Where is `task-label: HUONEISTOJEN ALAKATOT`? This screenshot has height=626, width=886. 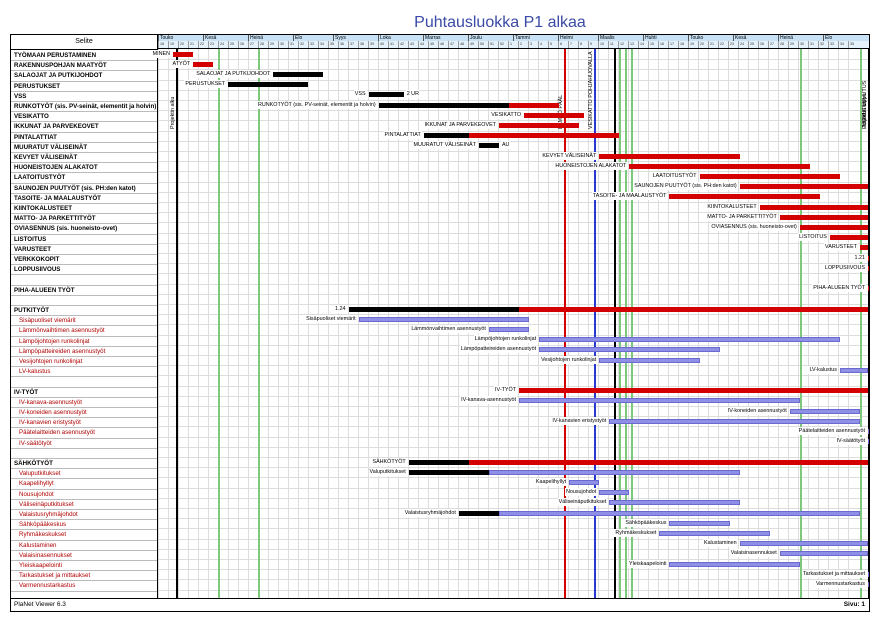 task-label: HUONEISTOJEN ALAKATOT is located at coordinates (56, 168).